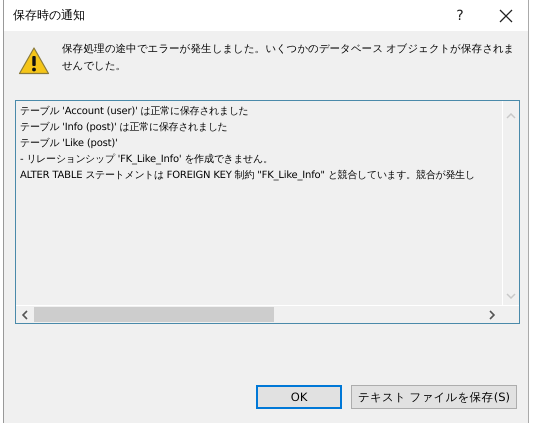 This screenshot has height=423, width=538. Describe the element at coordinates (511, 116) in the screenshot. I see `scroll-up-icon` at that location.